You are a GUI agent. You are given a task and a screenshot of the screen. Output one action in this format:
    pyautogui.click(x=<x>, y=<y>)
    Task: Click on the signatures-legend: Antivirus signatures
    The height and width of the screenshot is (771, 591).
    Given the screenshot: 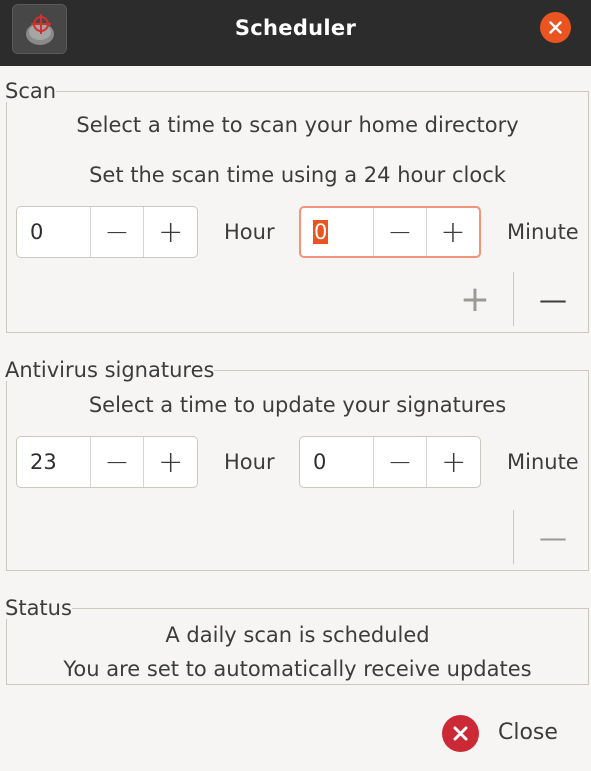 What is the action you would take?
    pyautogui.click(x=110, y=370)
    